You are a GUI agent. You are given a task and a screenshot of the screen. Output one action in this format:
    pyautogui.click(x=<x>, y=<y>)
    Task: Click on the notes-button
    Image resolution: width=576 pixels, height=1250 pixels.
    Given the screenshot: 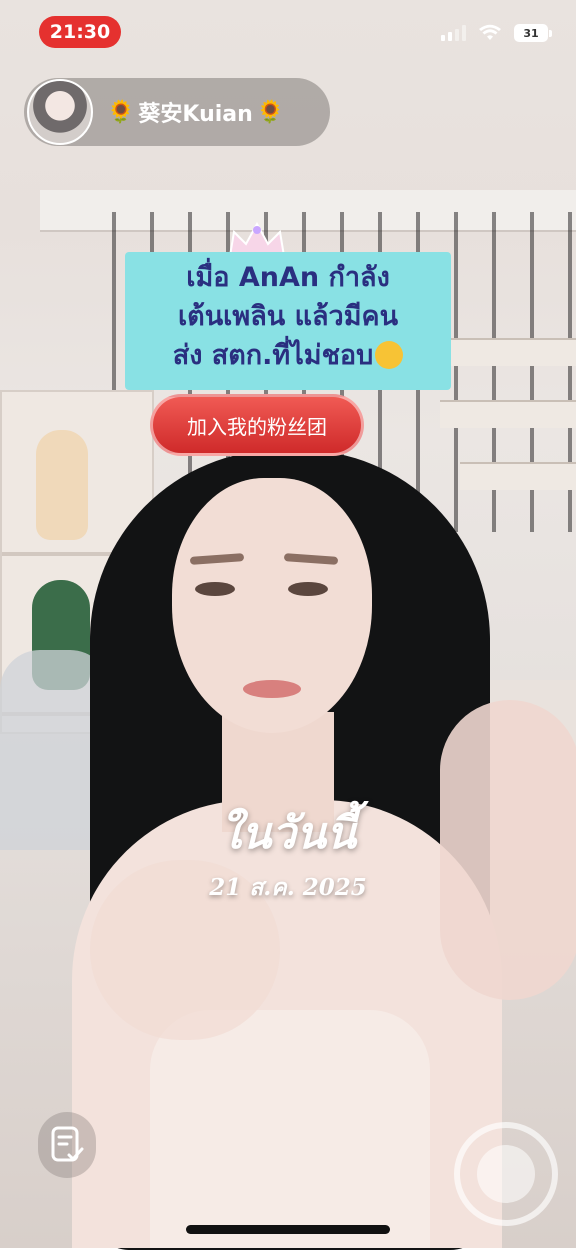 What is the action you would take?
    pyautogui.click(x=67, y=1145)
    